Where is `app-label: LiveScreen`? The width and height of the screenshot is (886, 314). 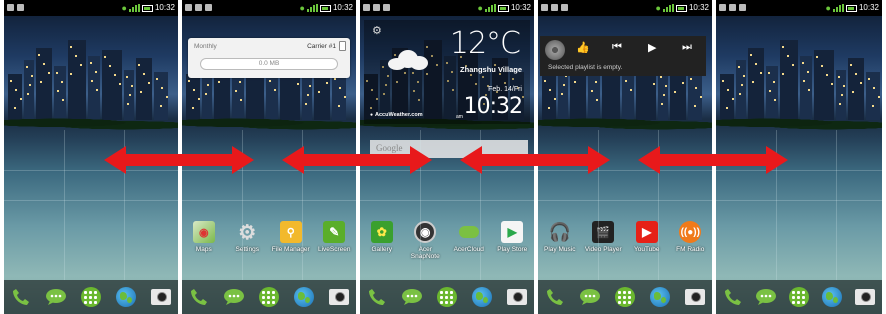
app-label: LiveScreen is located at coordinates (334, 249).